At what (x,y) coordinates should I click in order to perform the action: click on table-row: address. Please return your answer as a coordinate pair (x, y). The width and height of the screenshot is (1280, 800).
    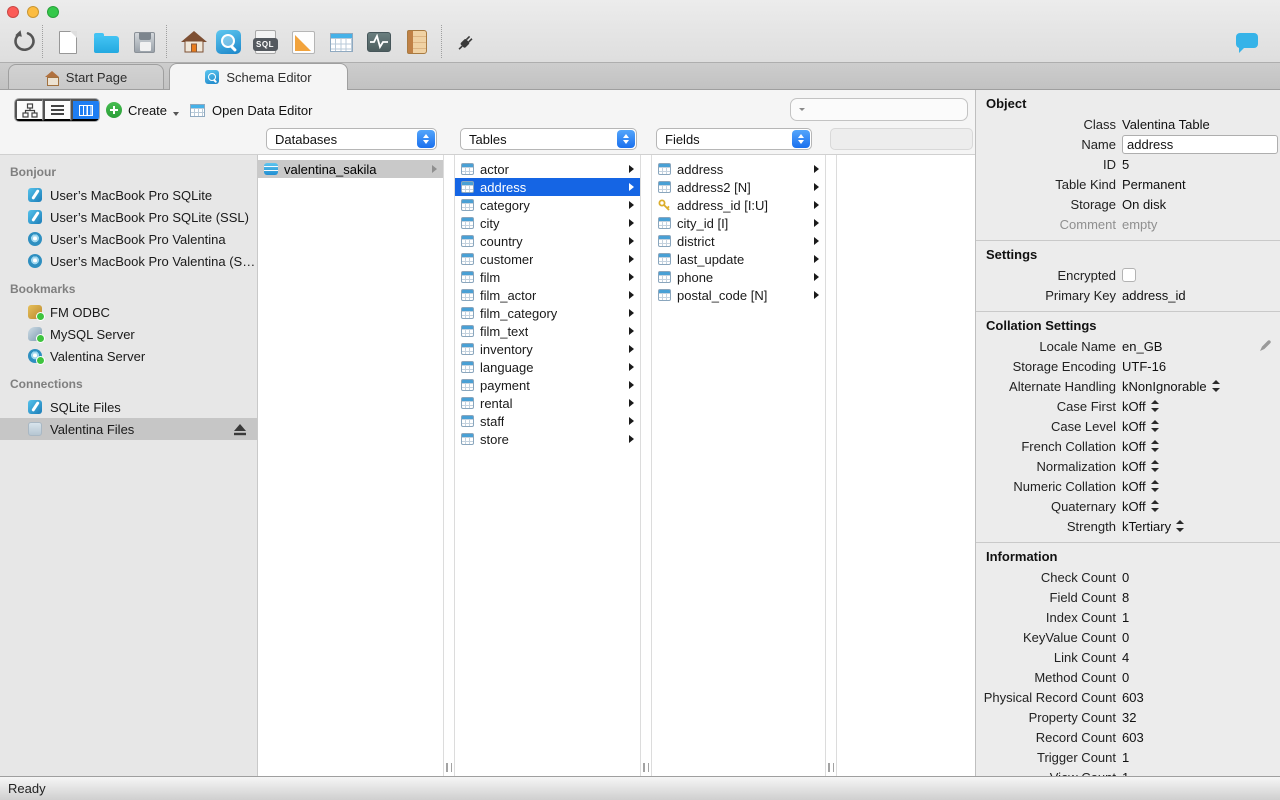
    Looking at the image, I should click on (547, 187).